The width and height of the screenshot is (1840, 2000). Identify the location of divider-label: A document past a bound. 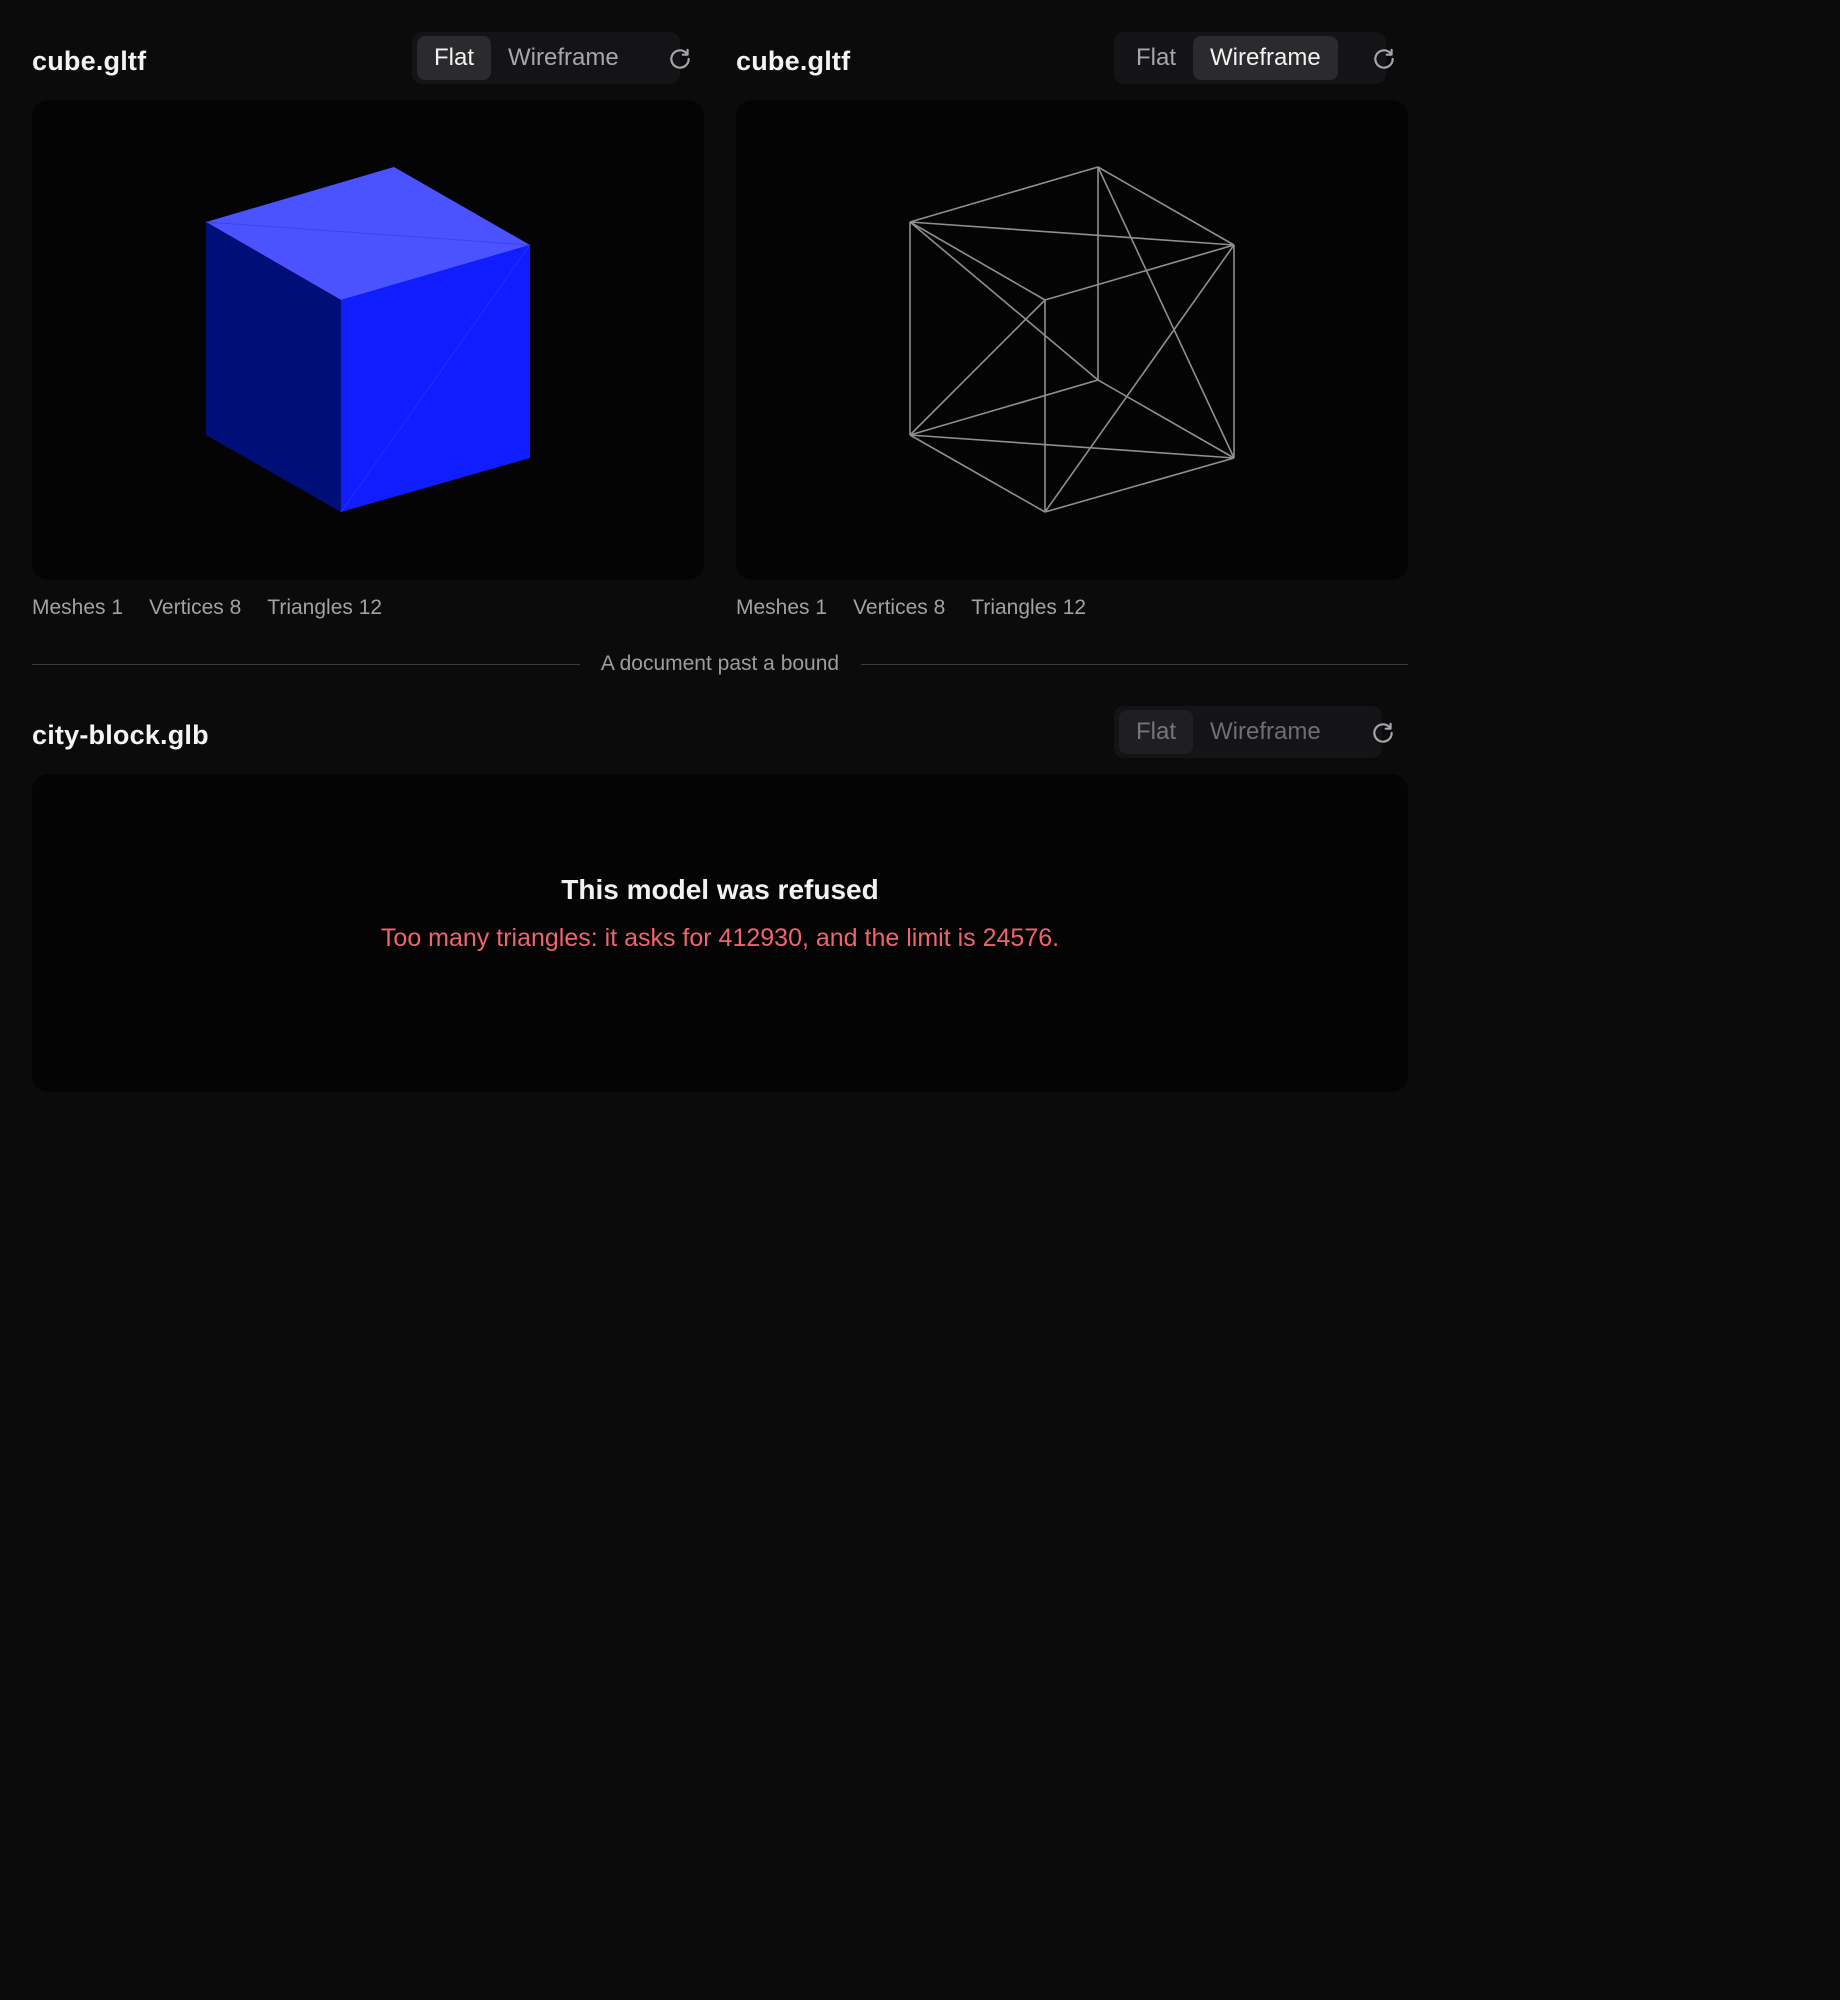
(720, 663).